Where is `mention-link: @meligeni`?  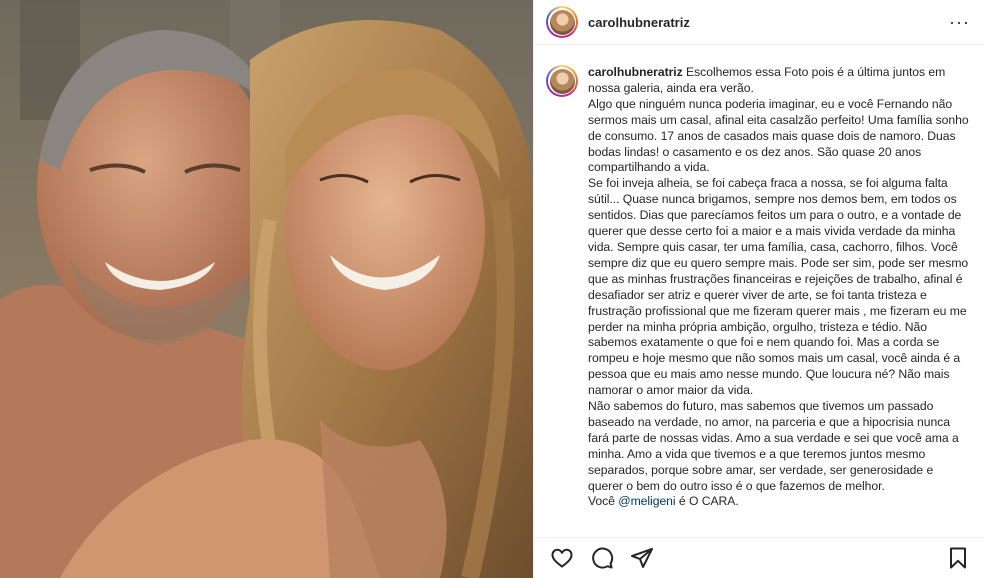
mention-link: @meligeni is located at coordinates (646, 501).